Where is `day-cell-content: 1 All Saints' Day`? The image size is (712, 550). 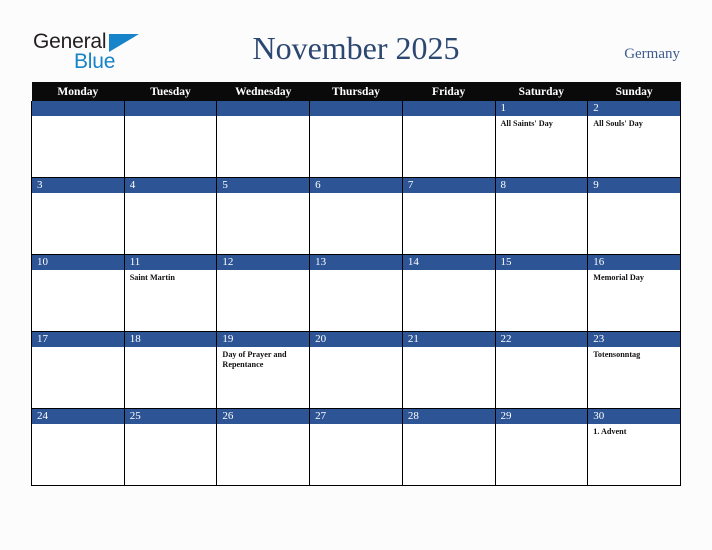
day-cell-content: 1 All Saints' Day is located at coordinates (541, 139).